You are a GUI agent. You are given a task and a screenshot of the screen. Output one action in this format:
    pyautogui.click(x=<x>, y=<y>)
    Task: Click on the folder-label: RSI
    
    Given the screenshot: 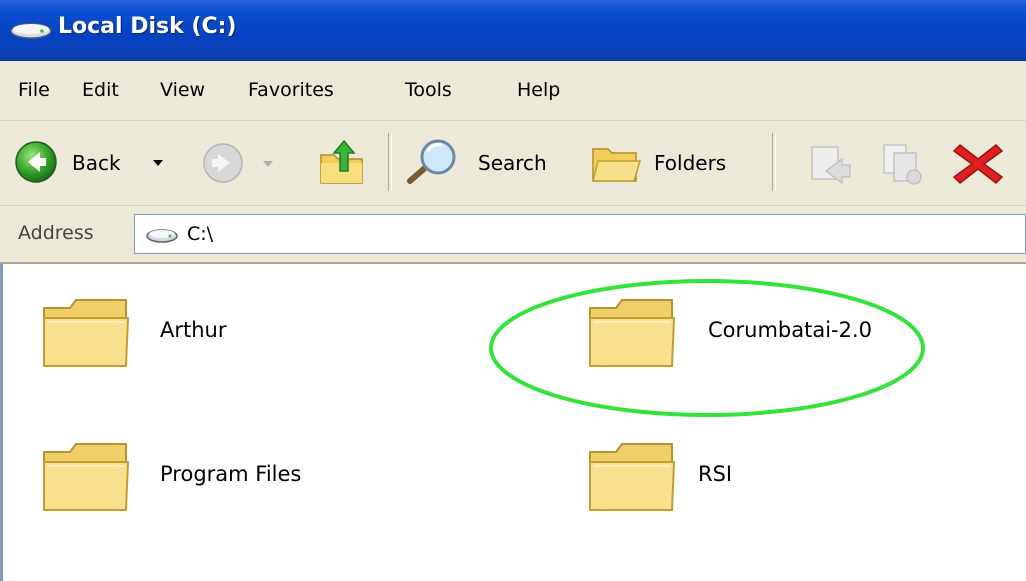 What is the action you would take?
    pyautogui.click(x=715, y=474)
    